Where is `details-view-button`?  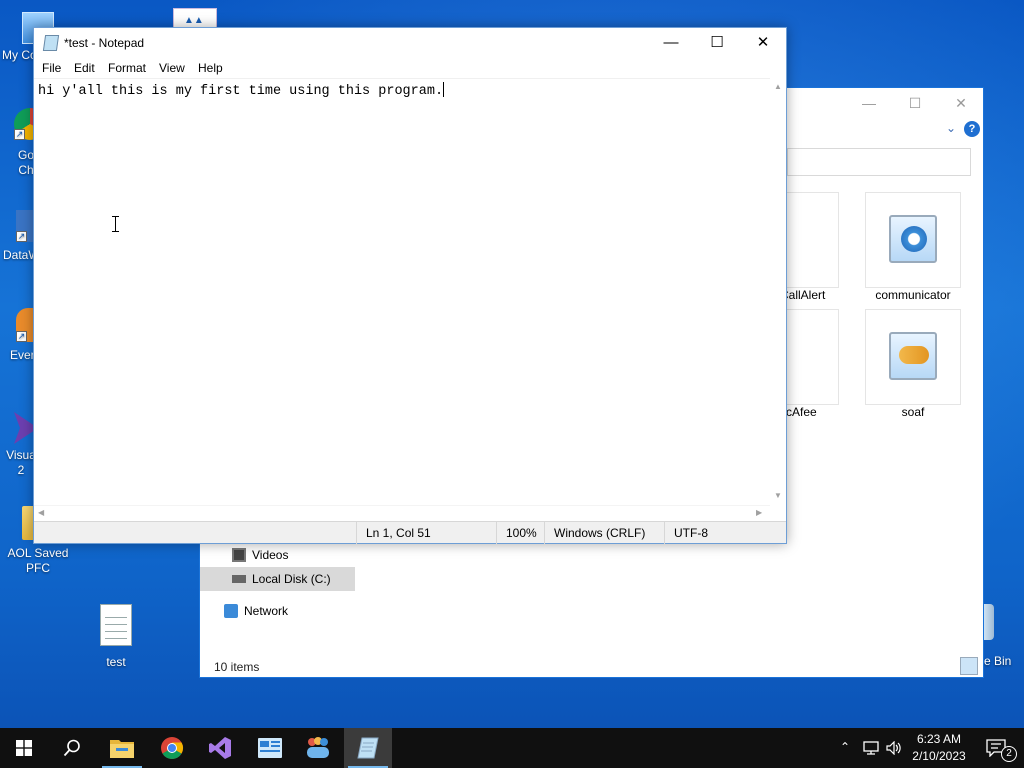 details-view-button is located at coordinates (947, 666).